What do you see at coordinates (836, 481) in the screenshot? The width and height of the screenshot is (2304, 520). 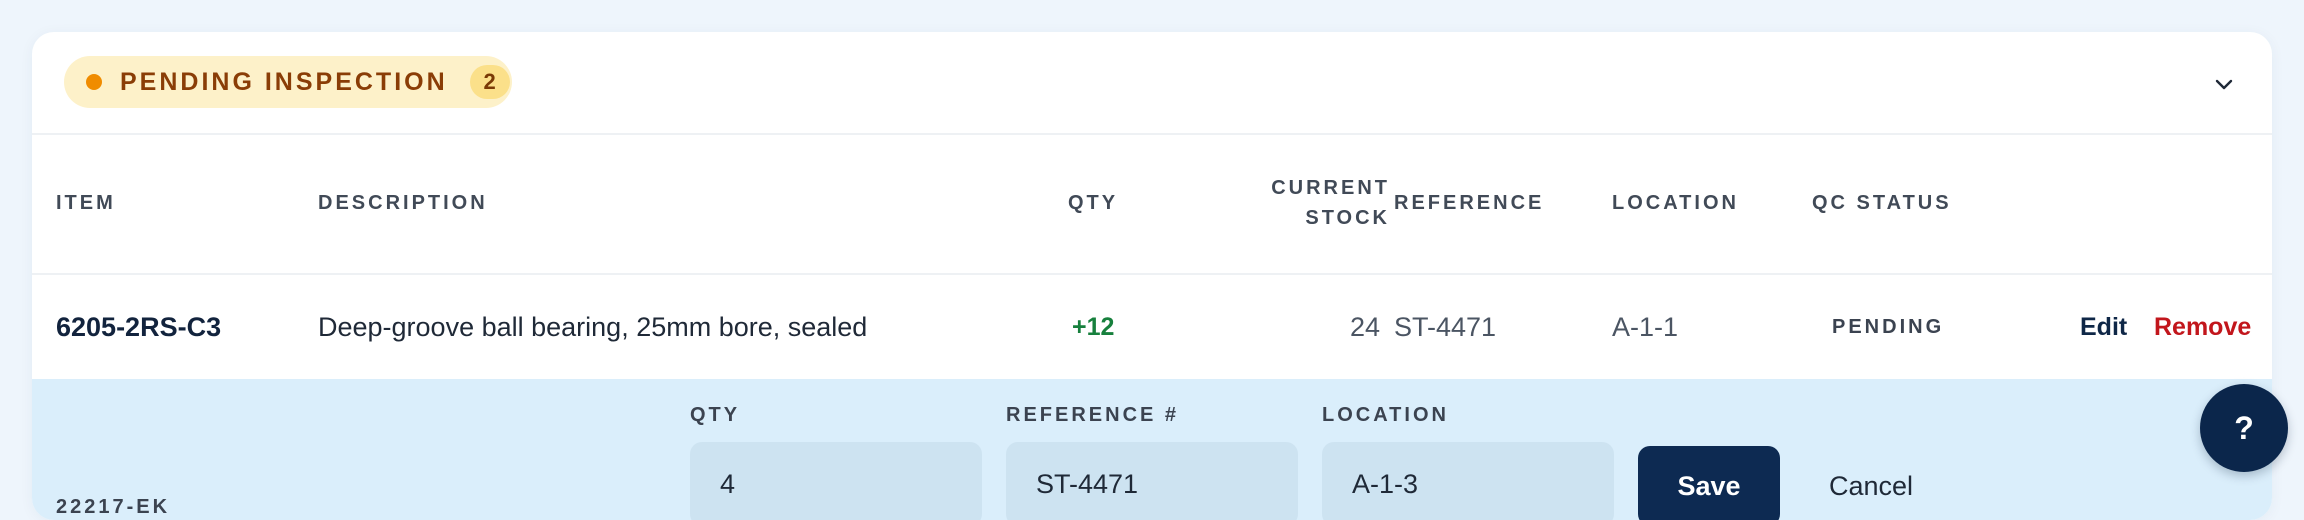 I see `qty-input` at bounding box center [836, 481].